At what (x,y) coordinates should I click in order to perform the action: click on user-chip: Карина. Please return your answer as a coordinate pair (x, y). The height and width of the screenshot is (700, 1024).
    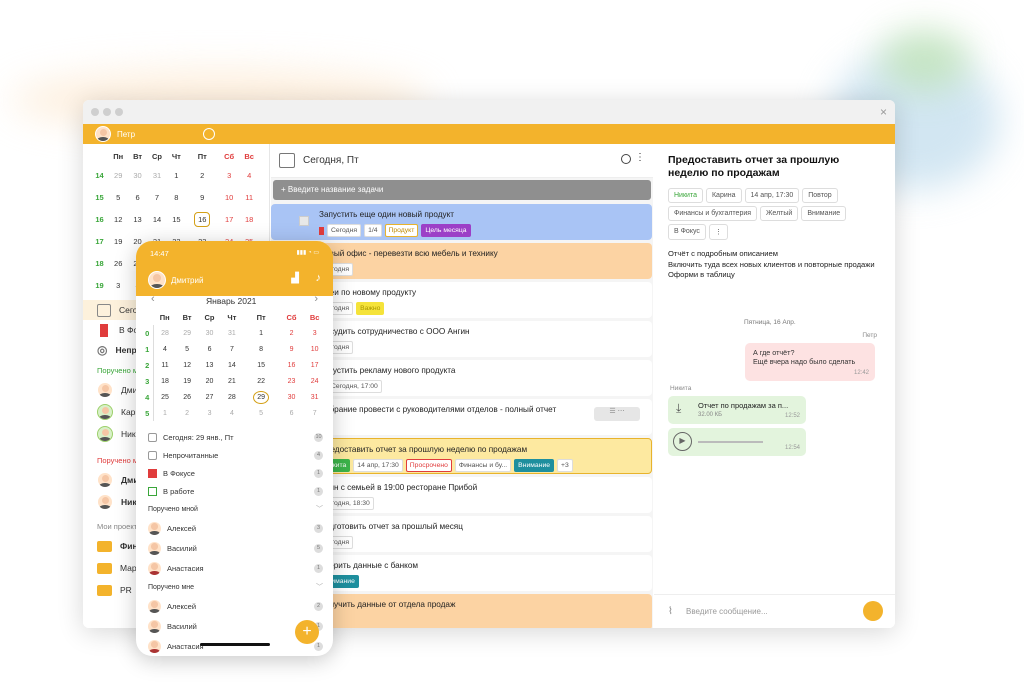
    Looking at the image, I should click on (723, 195).